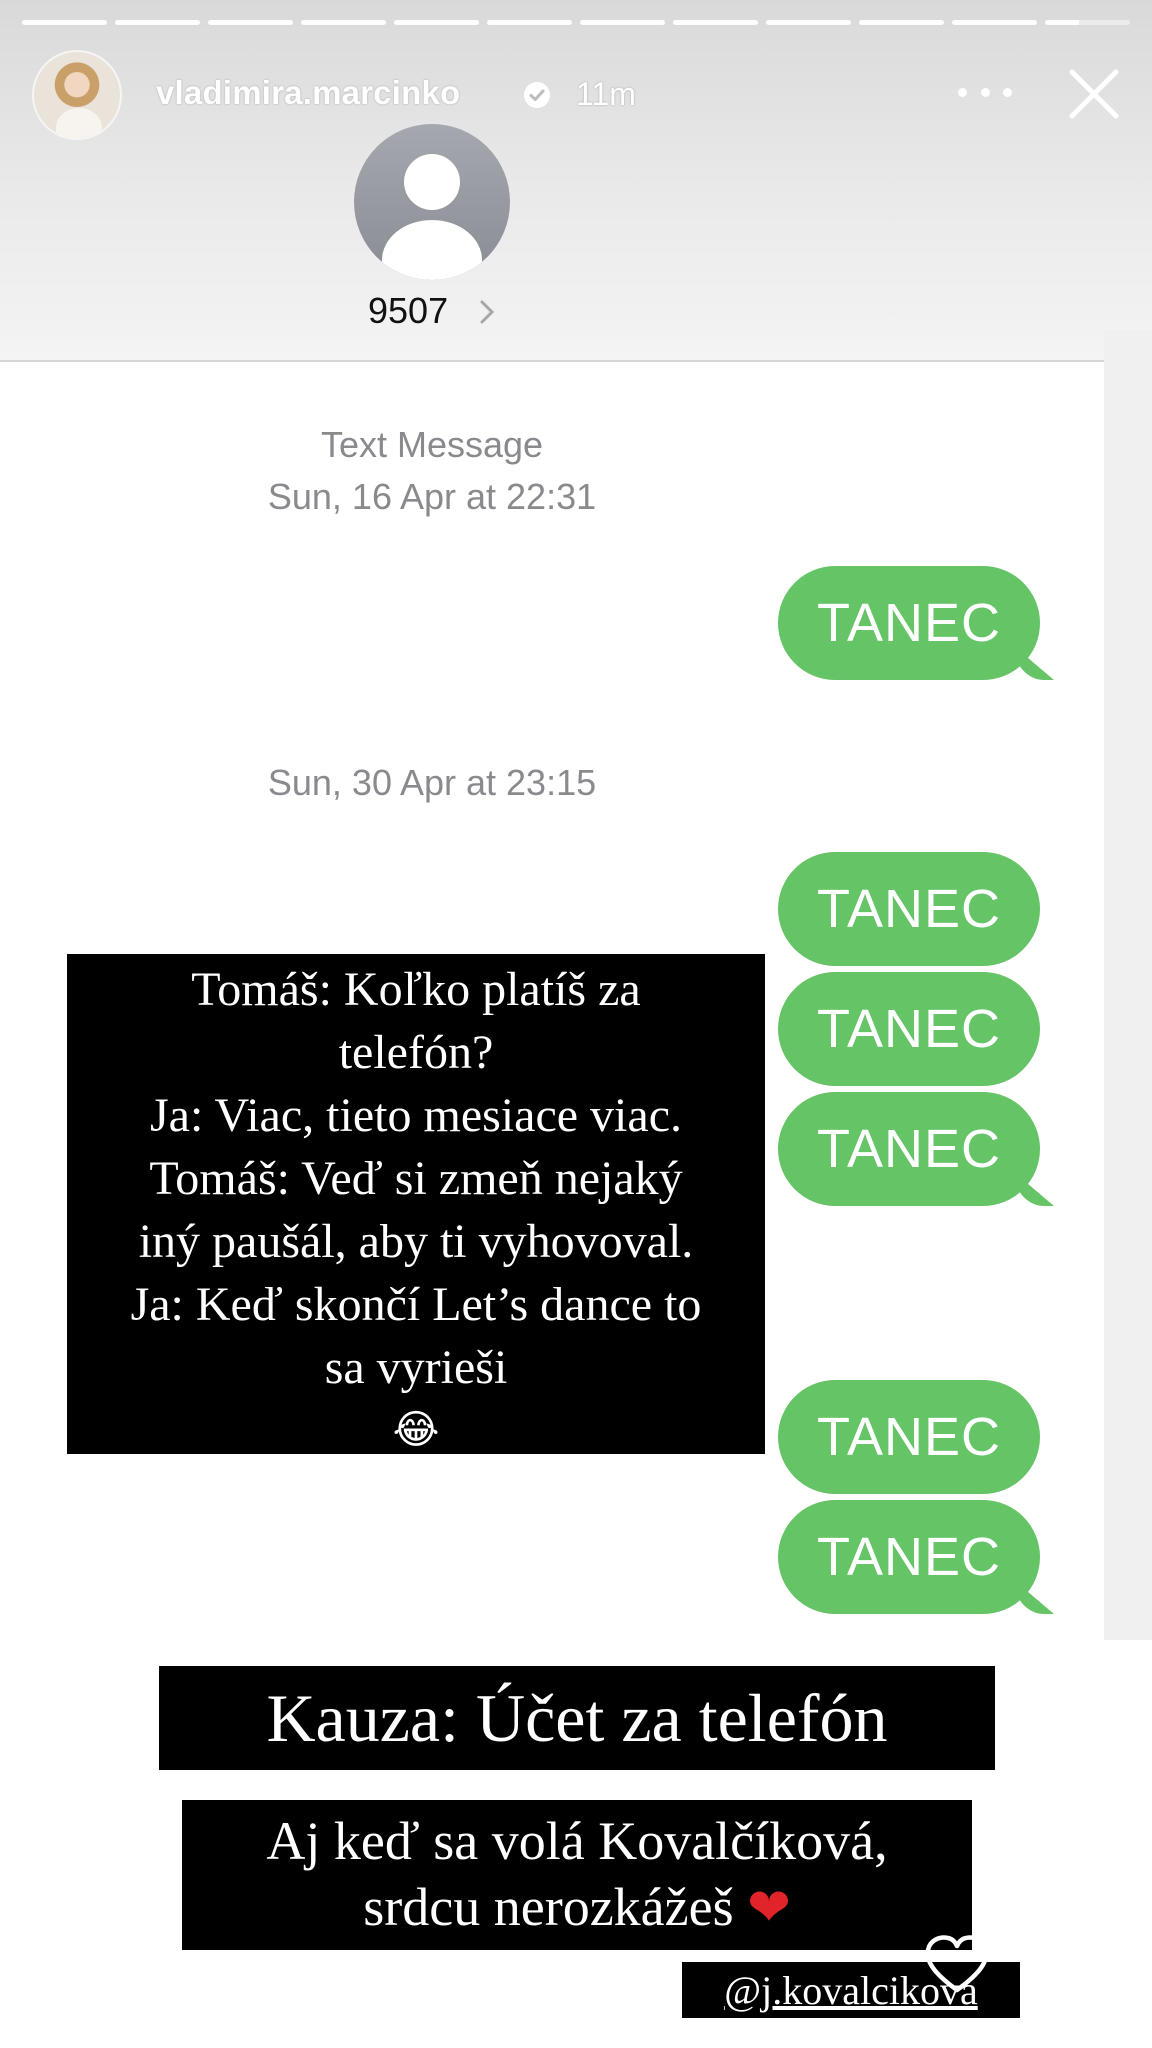 This screenshot has height=2048, width=1152. Describe the element at coordinates (416, 989) in the screenshot. I see `quote-line: Tomáš: Koľko platíš za` at that location.